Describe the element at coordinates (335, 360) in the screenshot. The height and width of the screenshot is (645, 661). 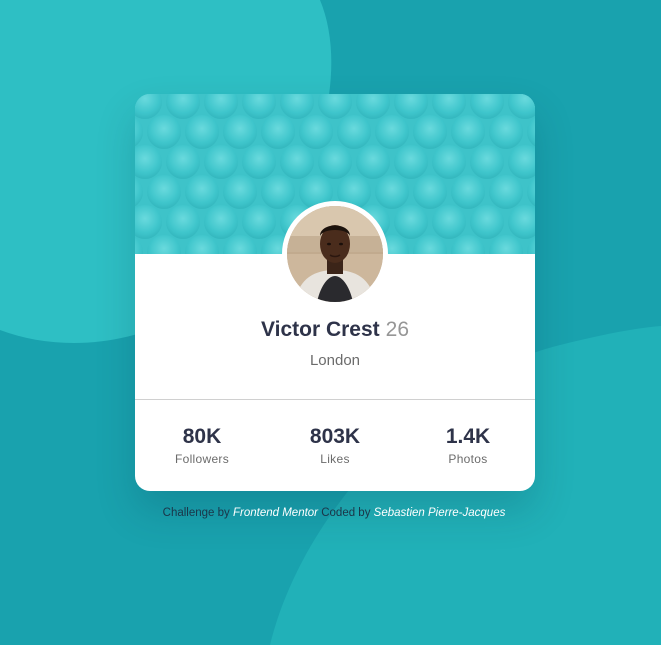
I see `profile-city: London` at that location.